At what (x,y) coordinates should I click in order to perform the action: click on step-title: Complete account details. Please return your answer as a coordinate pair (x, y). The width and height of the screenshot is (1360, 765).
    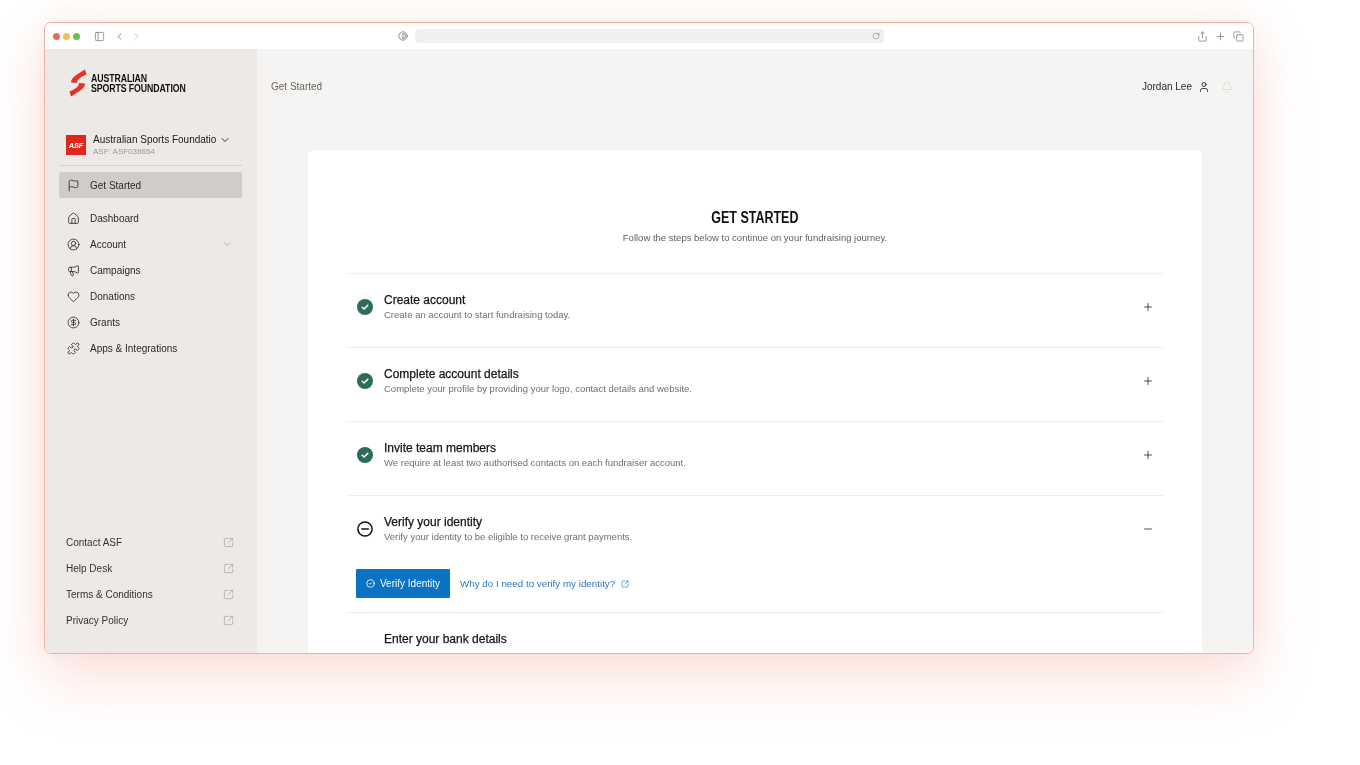
    Looking at the image, I should click on (538, 374).